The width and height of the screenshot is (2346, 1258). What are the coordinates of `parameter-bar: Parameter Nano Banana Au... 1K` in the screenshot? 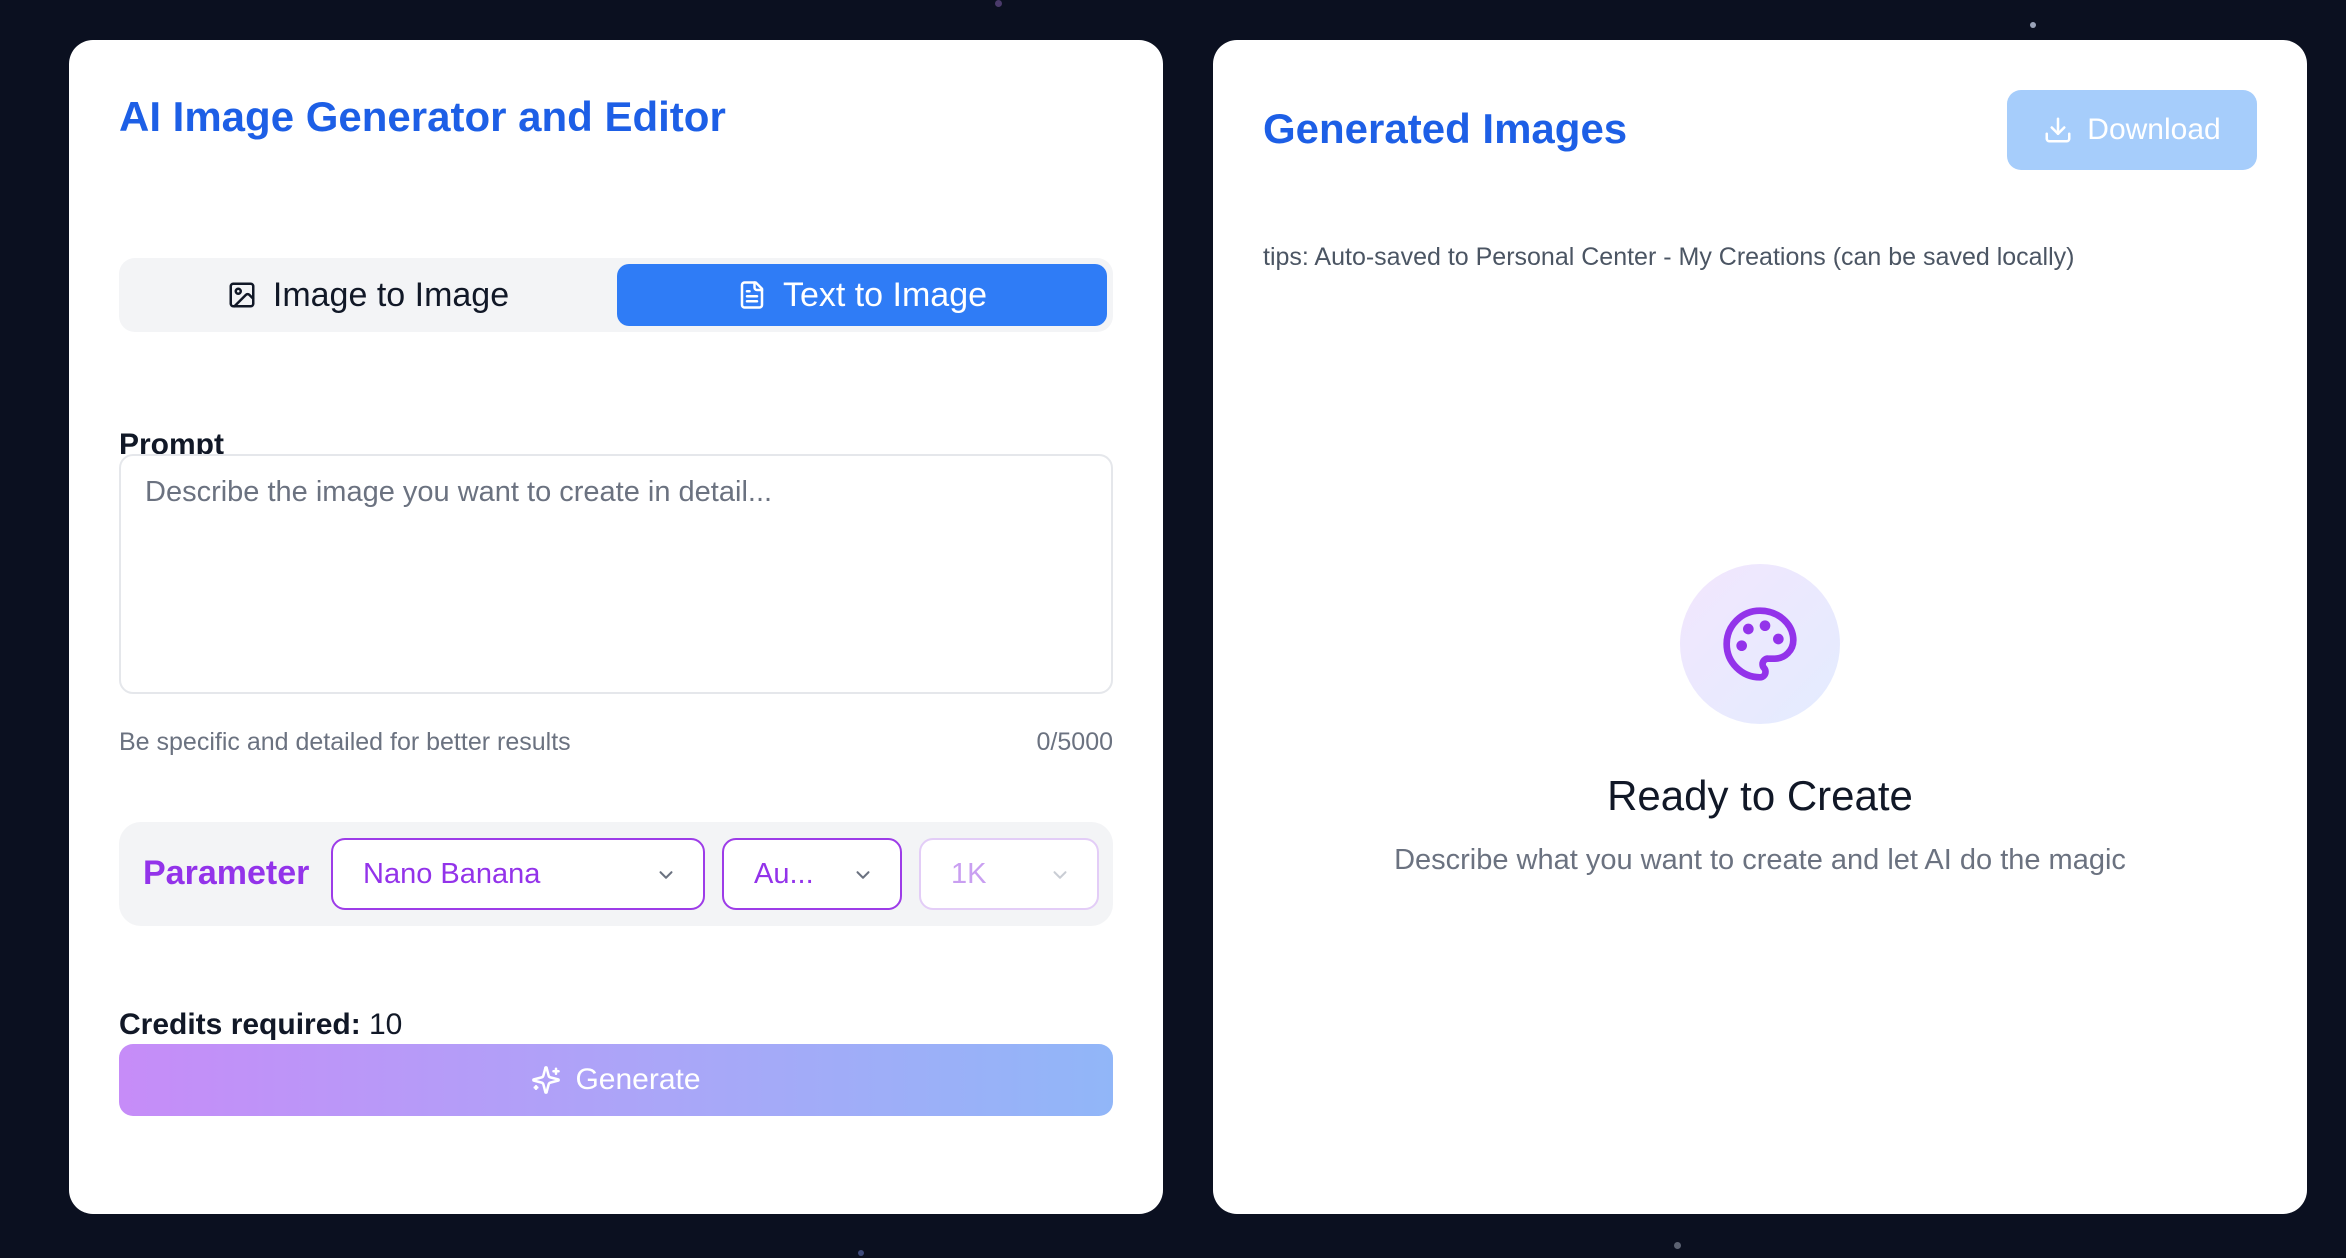 It's located at (616, 874).